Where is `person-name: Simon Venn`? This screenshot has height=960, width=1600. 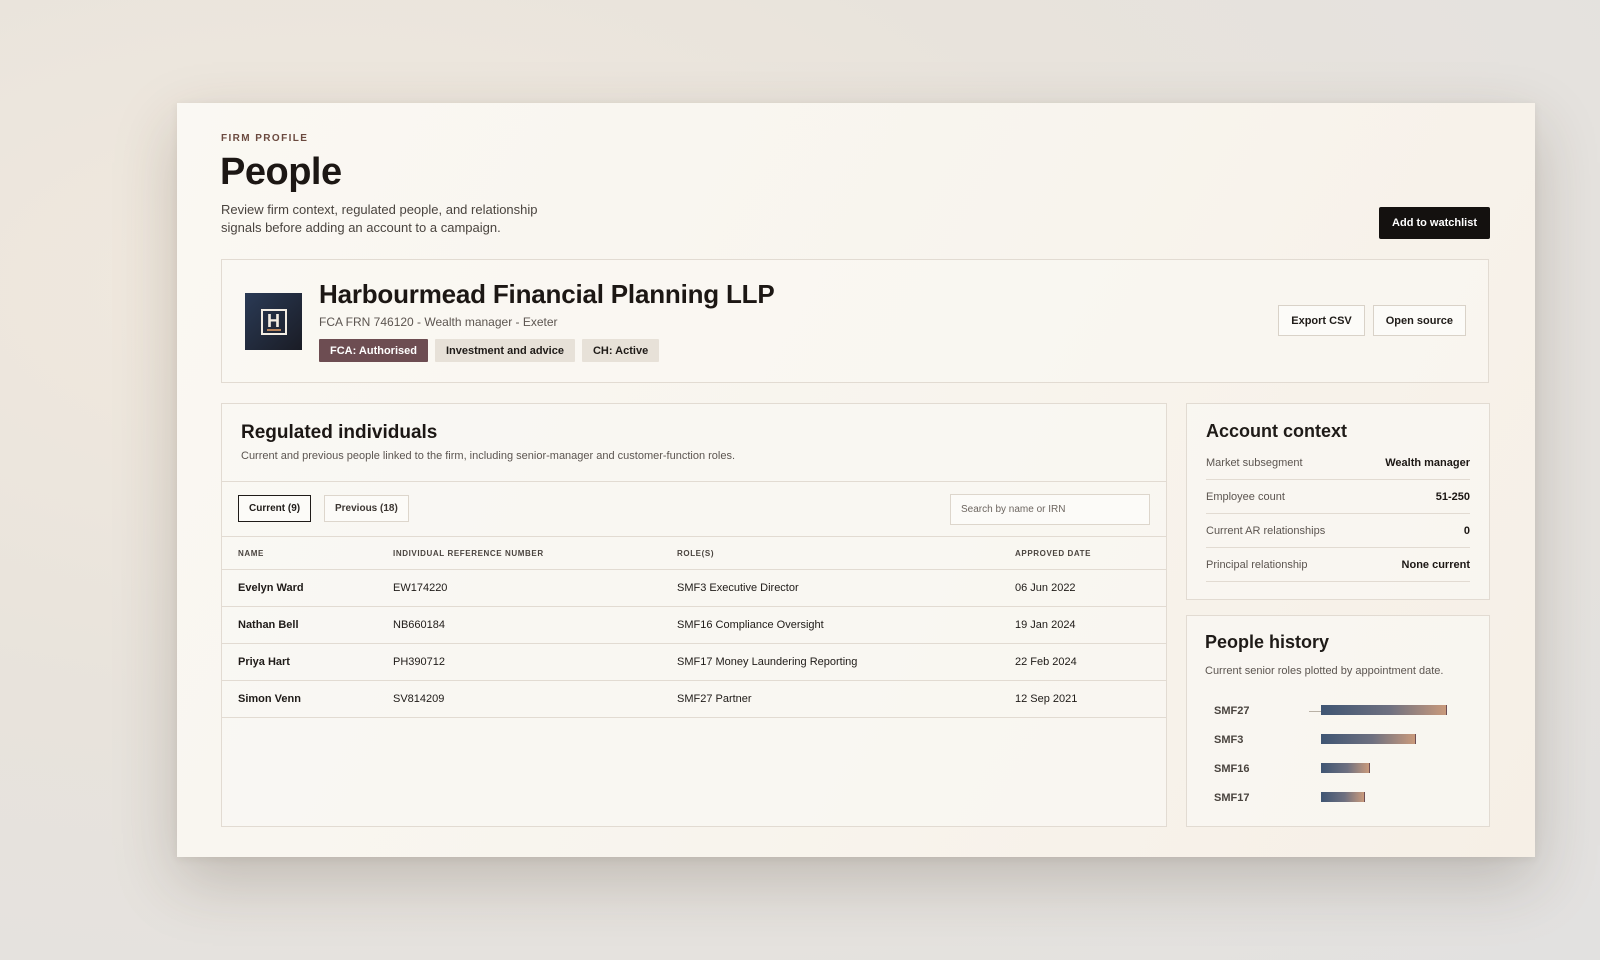 person-name: Simon Venn is located at coordinates (307, 699).